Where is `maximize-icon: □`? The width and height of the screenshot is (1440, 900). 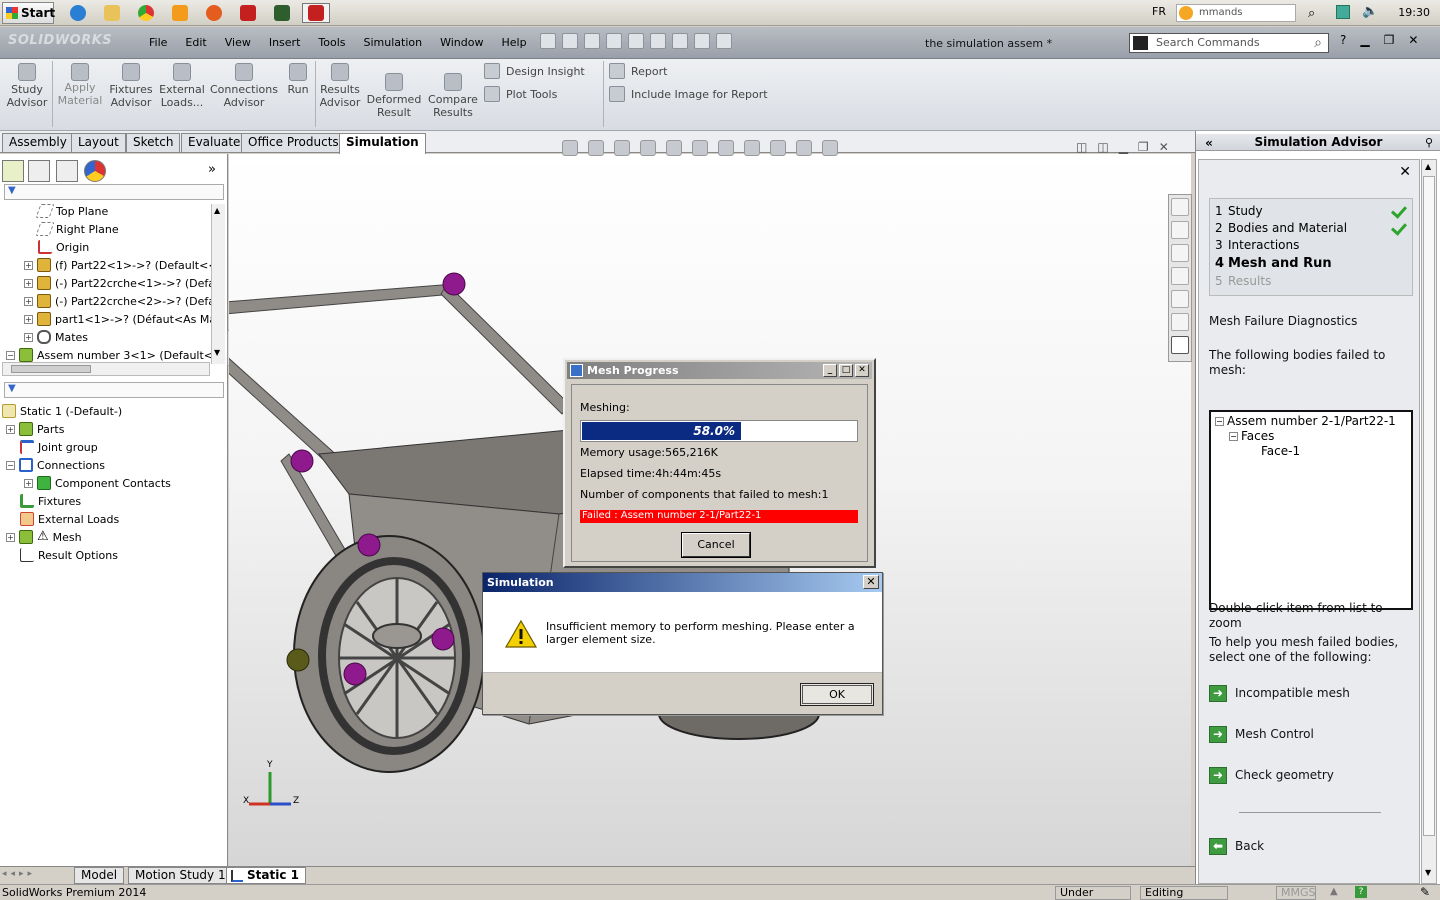
maximize-icon: □ is located at coordinates (846, 370).